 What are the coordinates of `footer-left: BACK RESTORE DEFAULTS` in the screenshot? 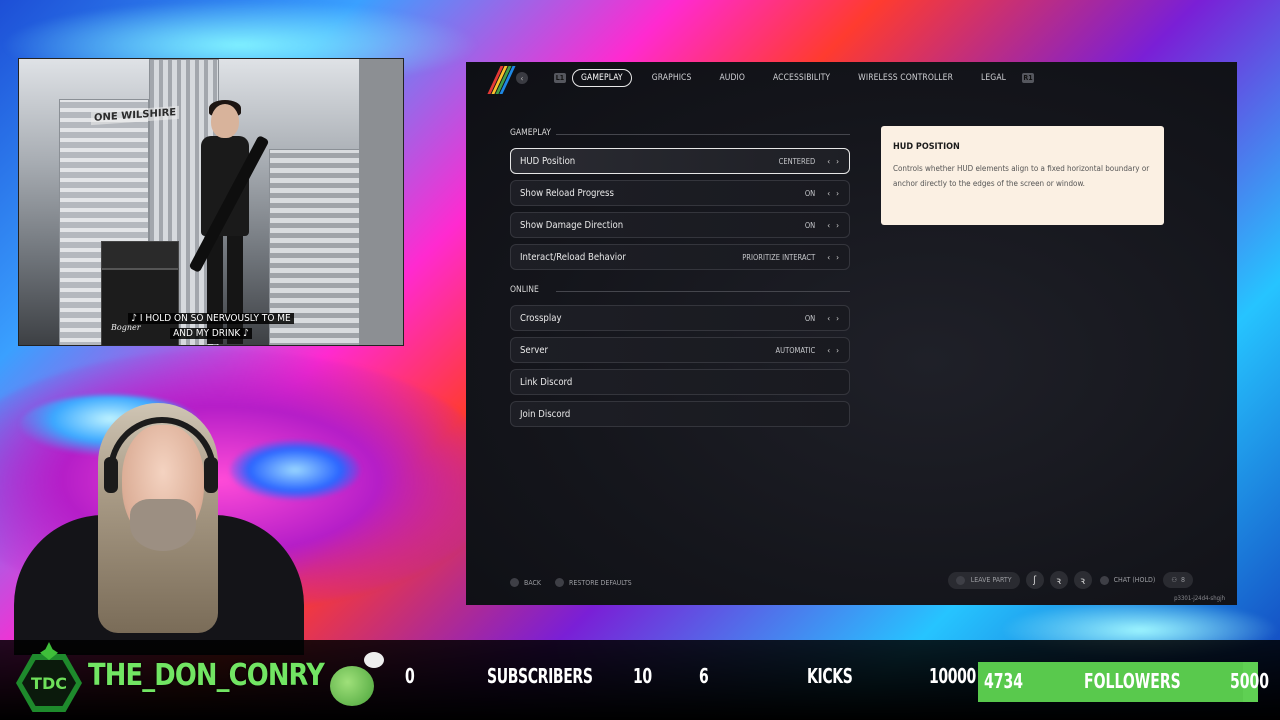 It's located at (571, 582).